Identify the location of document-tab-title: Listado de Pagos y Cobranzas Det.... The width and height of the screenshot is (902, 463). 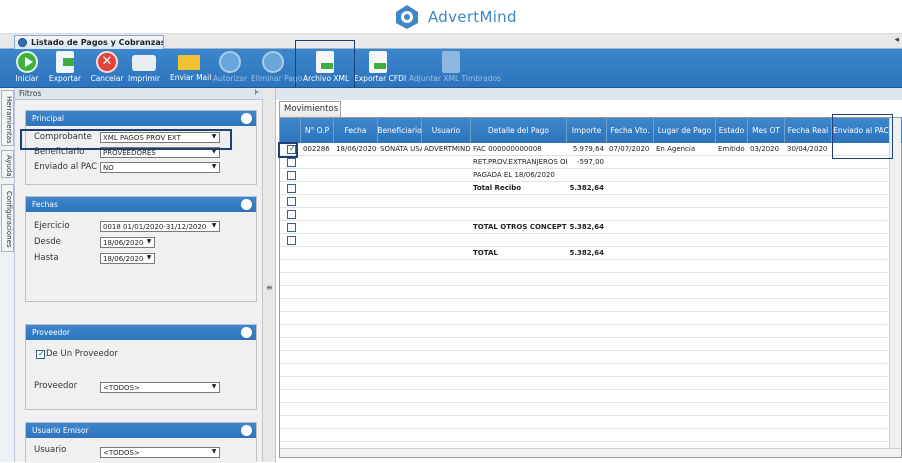
(97, 42).